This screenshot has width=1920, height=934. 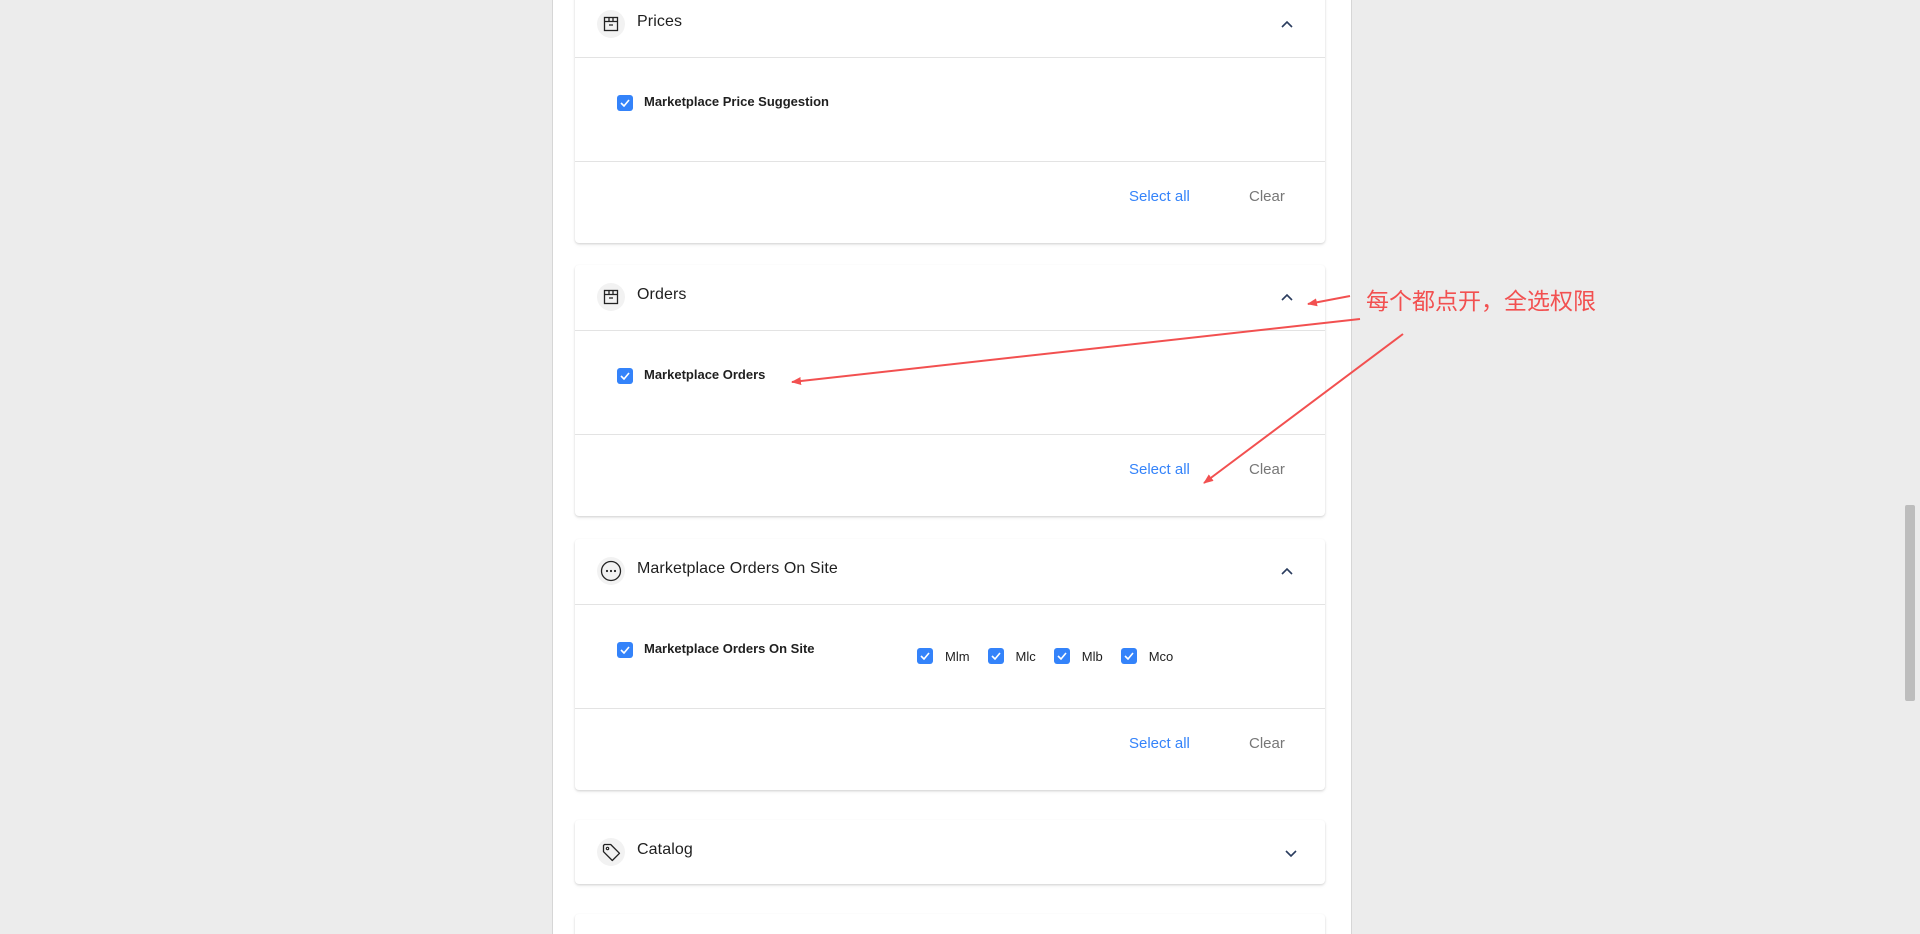 I want to click on permission-row: Marketplace Orders On Site, so click(x=716, y=649).